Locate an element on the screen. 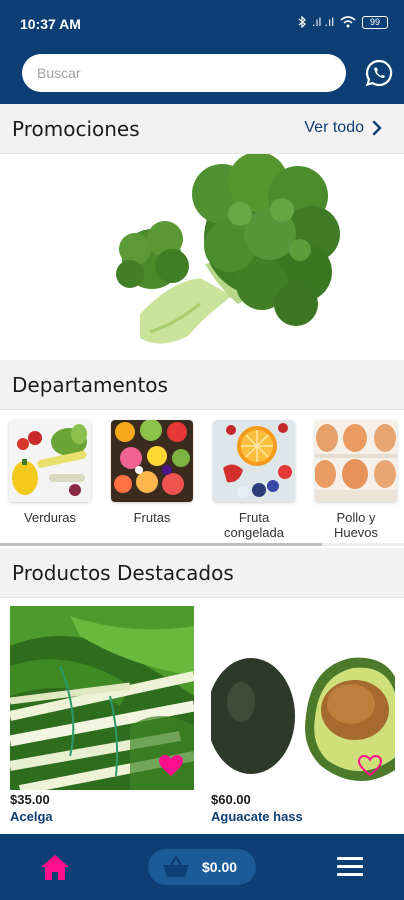  basket-icon is located at coordinates (176, 866).